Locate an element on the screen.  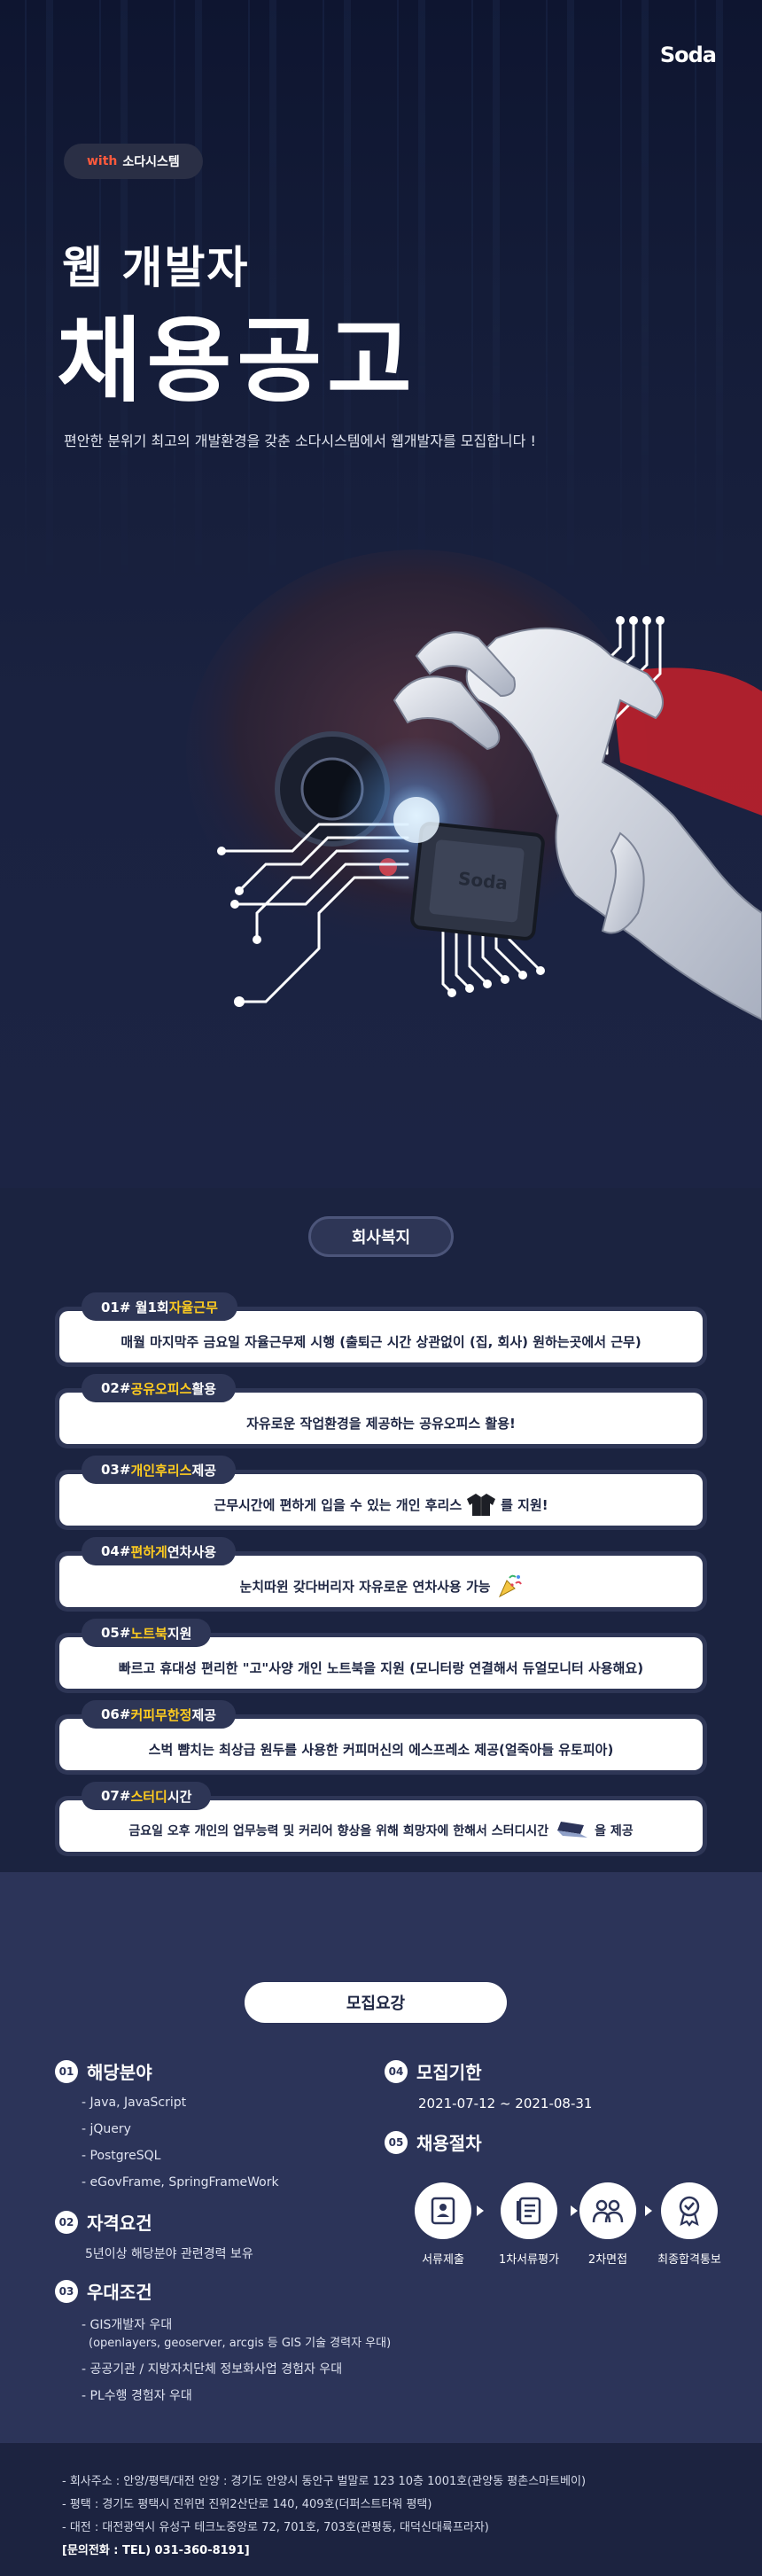
process-step-4: 최종합격통보 is located at coordinates (689, 2224).